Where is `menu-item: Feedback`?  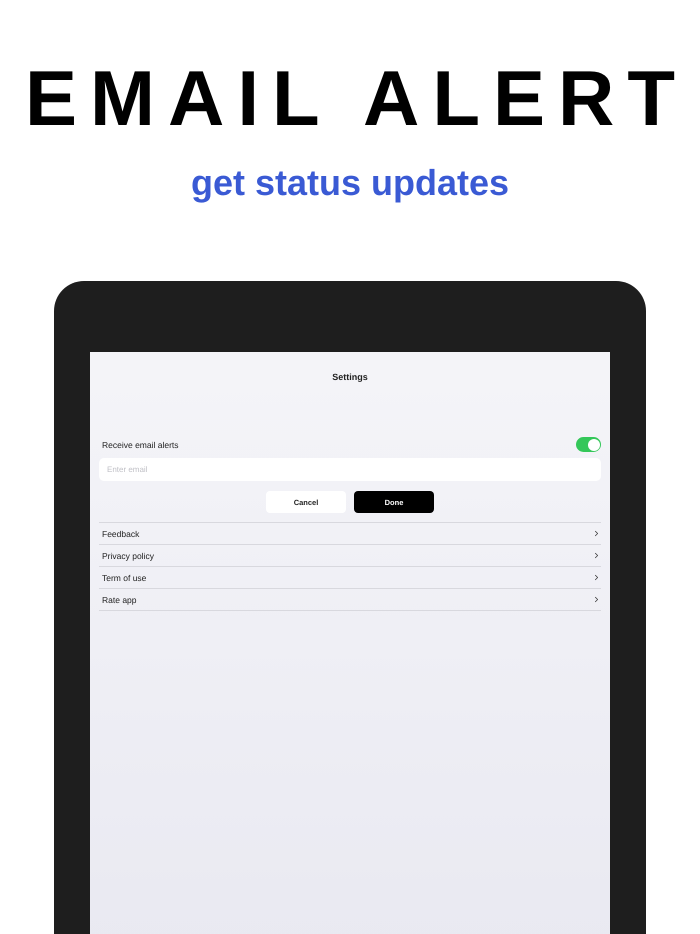 menu-item: Feedback is located at coordinates (121, 533).